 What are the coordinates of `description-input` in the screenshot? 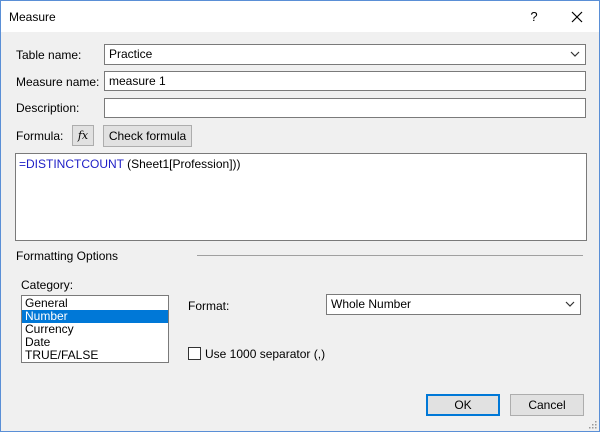 It's located at (345, 108).